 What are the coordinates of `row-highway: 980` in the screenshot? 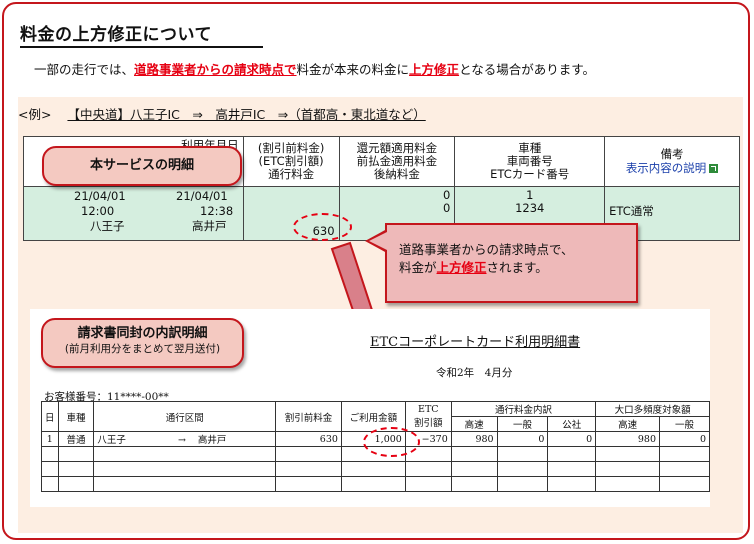 It's located at (474, 439).